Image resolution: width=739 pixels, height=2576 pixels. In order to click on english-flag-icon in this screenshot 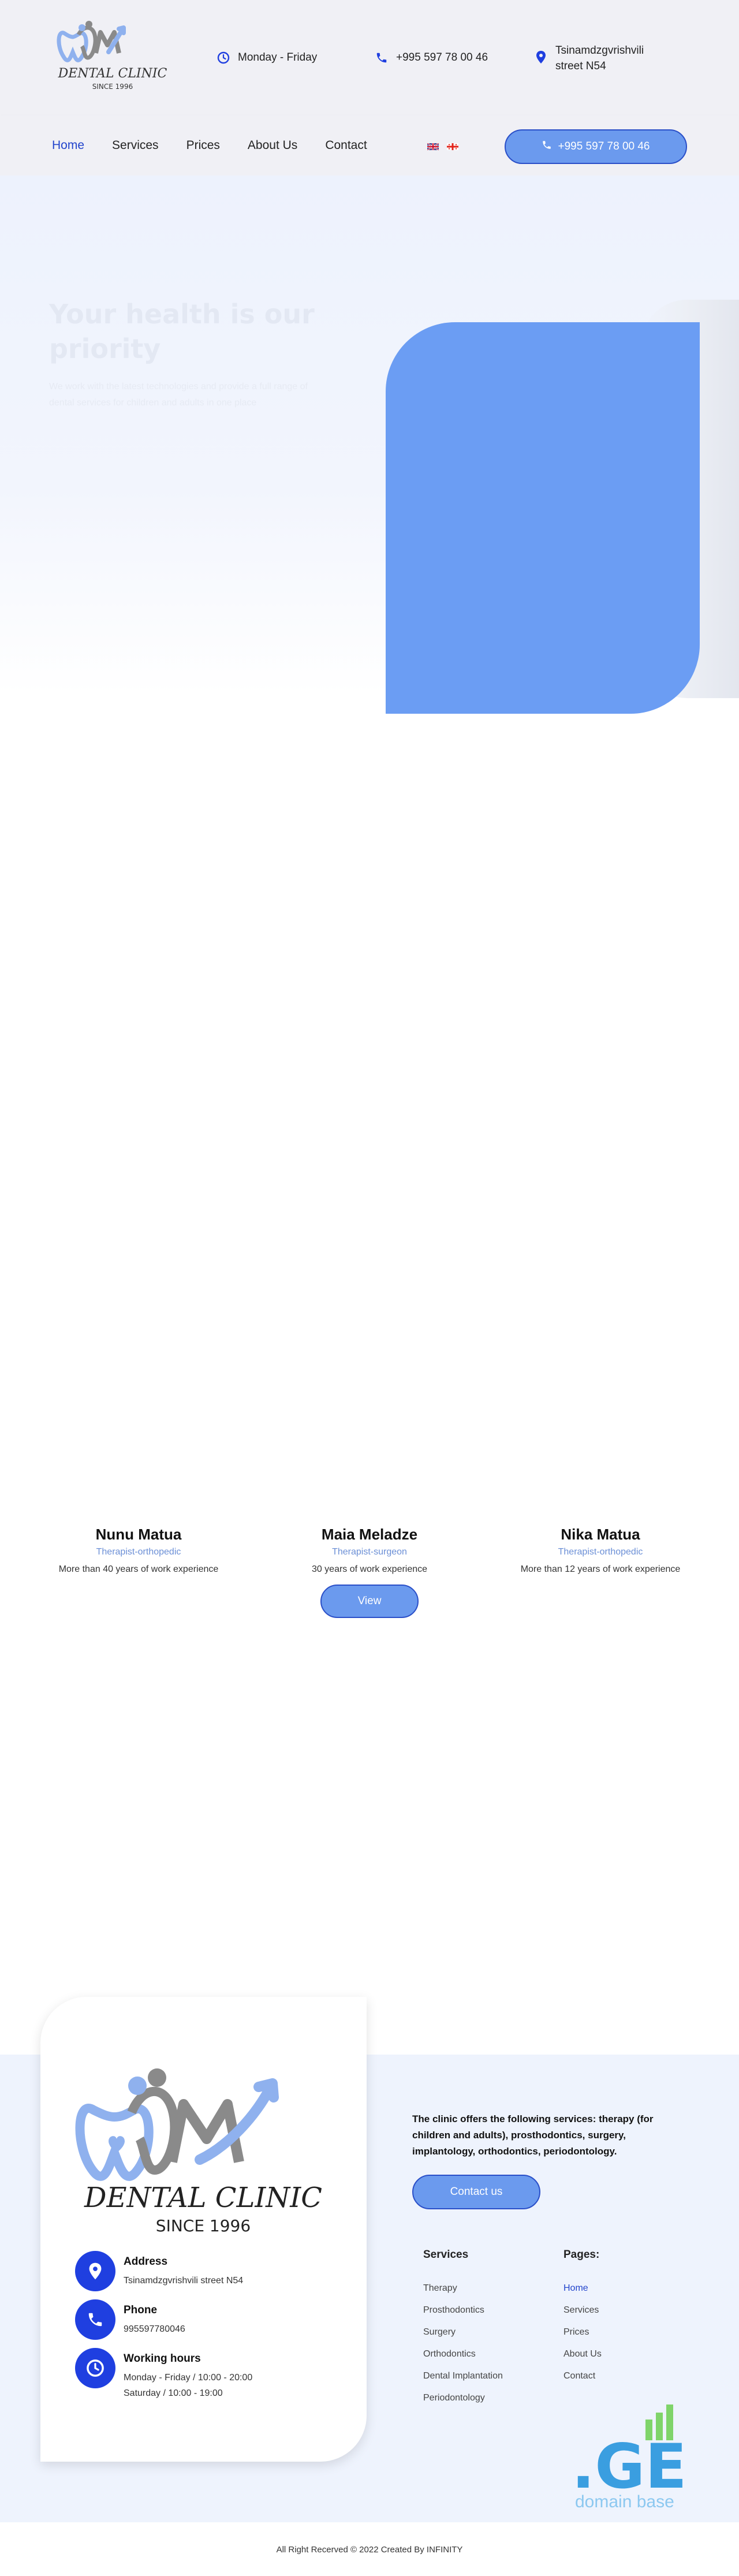, I will do `click(433, 146)`.